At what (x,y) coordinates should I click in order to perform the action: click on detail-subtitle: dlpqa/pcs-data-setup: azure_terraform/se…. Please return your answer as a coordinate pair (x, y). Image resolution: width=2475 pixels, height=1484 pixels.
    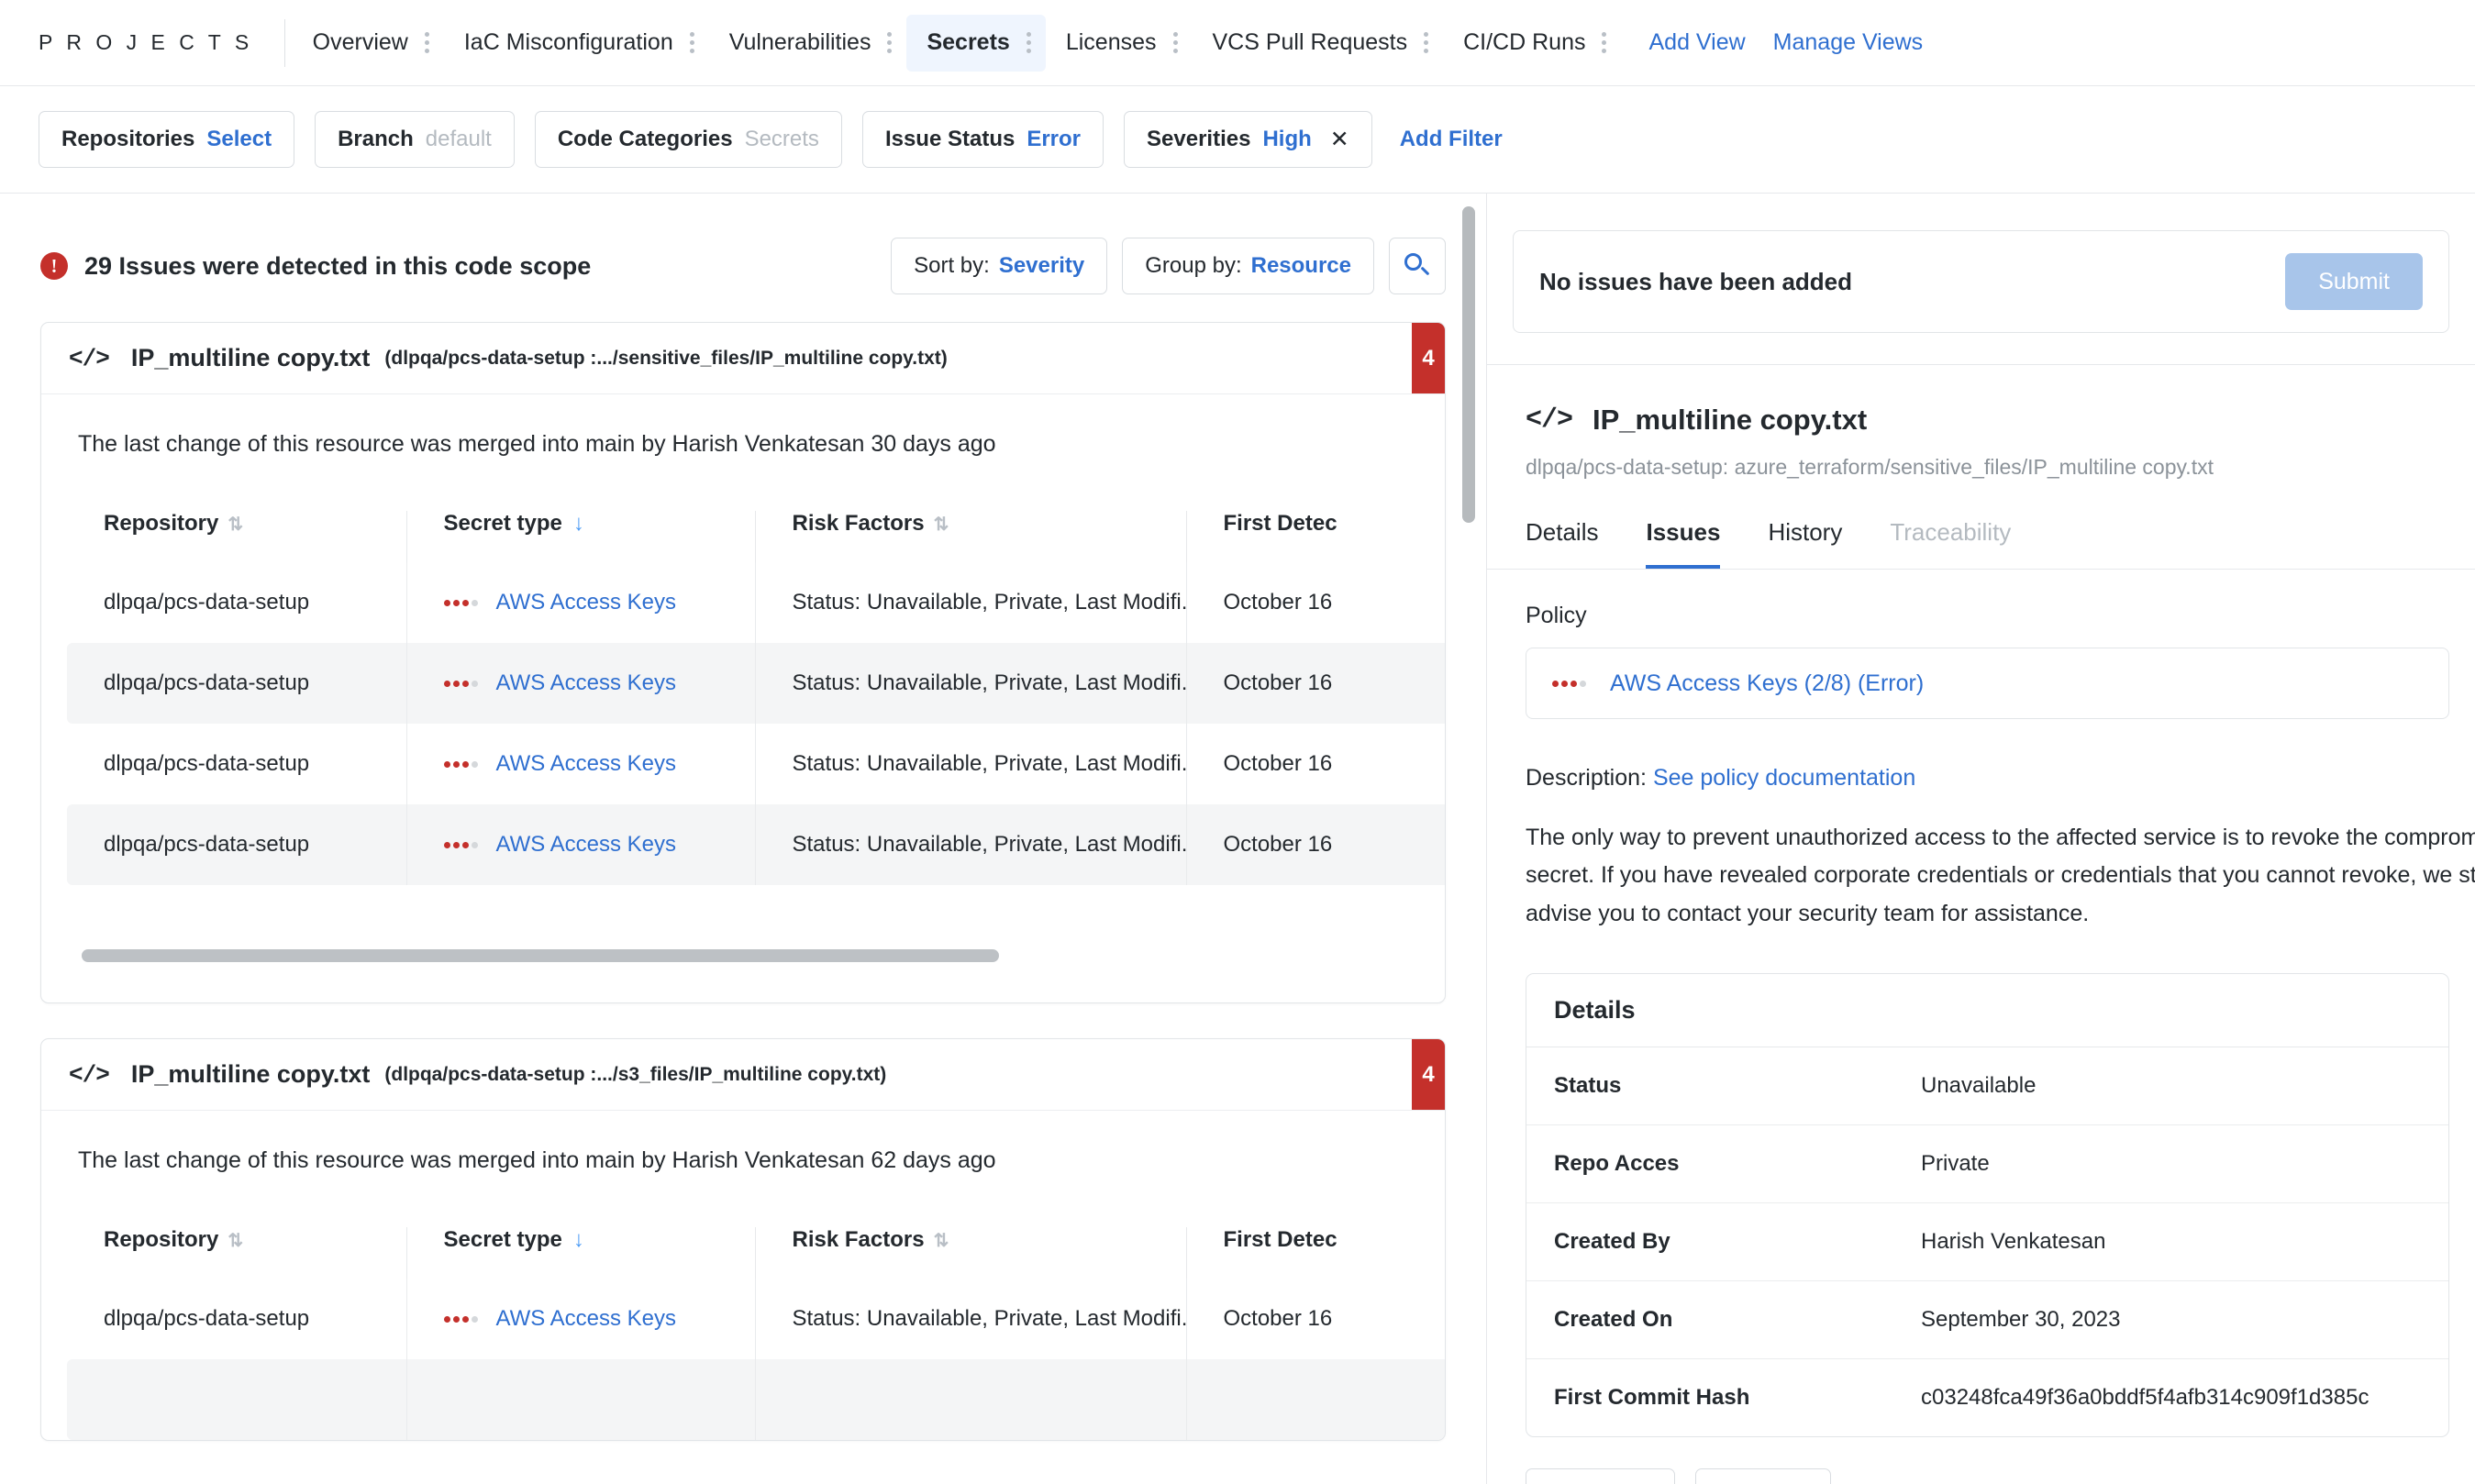
    Looking at the image, I should click on (1870, 467).